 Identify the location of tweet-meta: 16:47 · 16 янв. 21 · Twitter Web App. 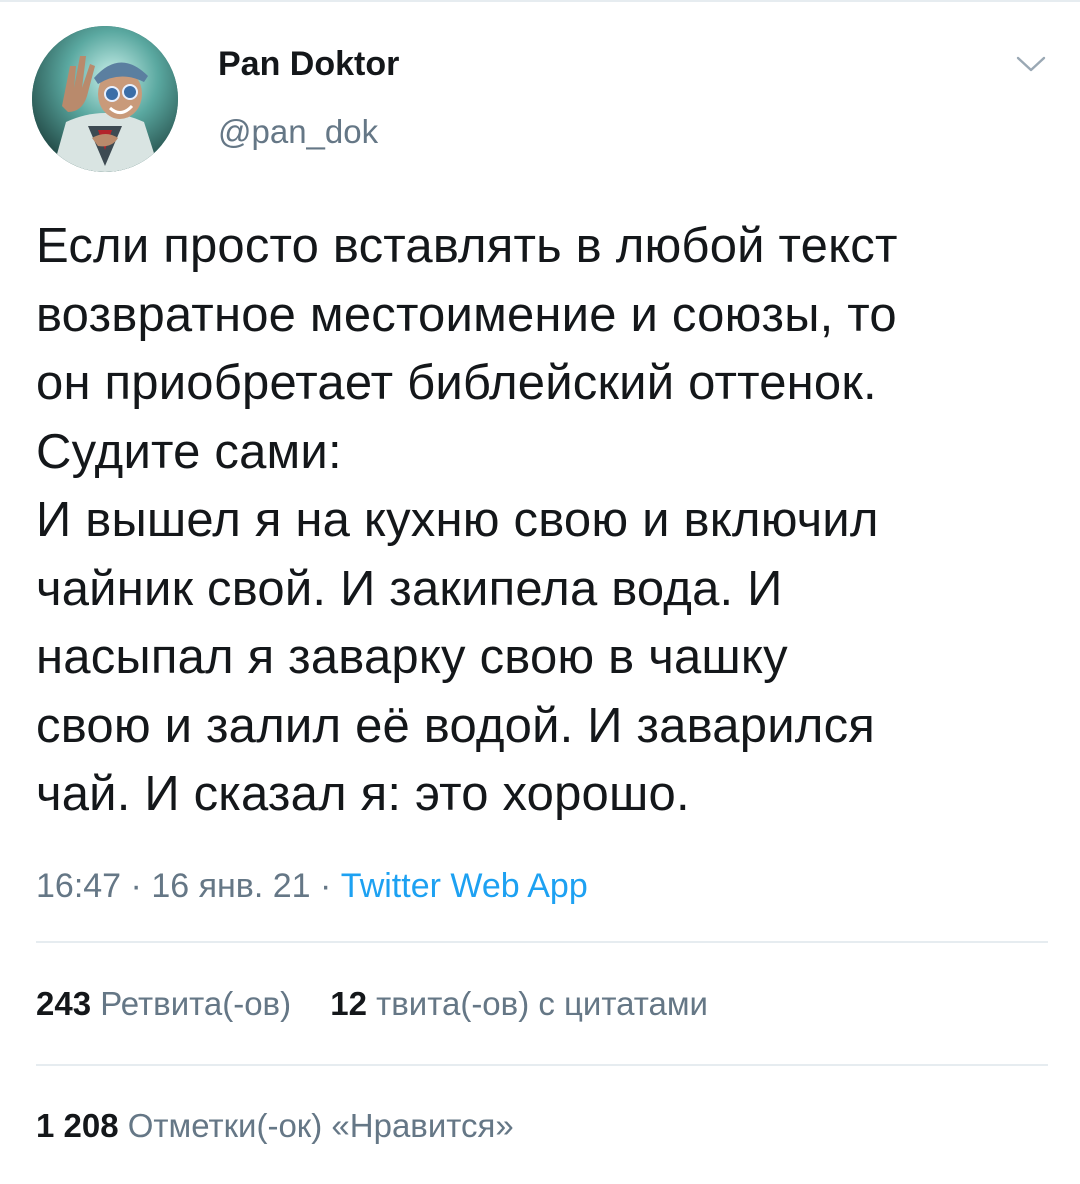
(312, 886).